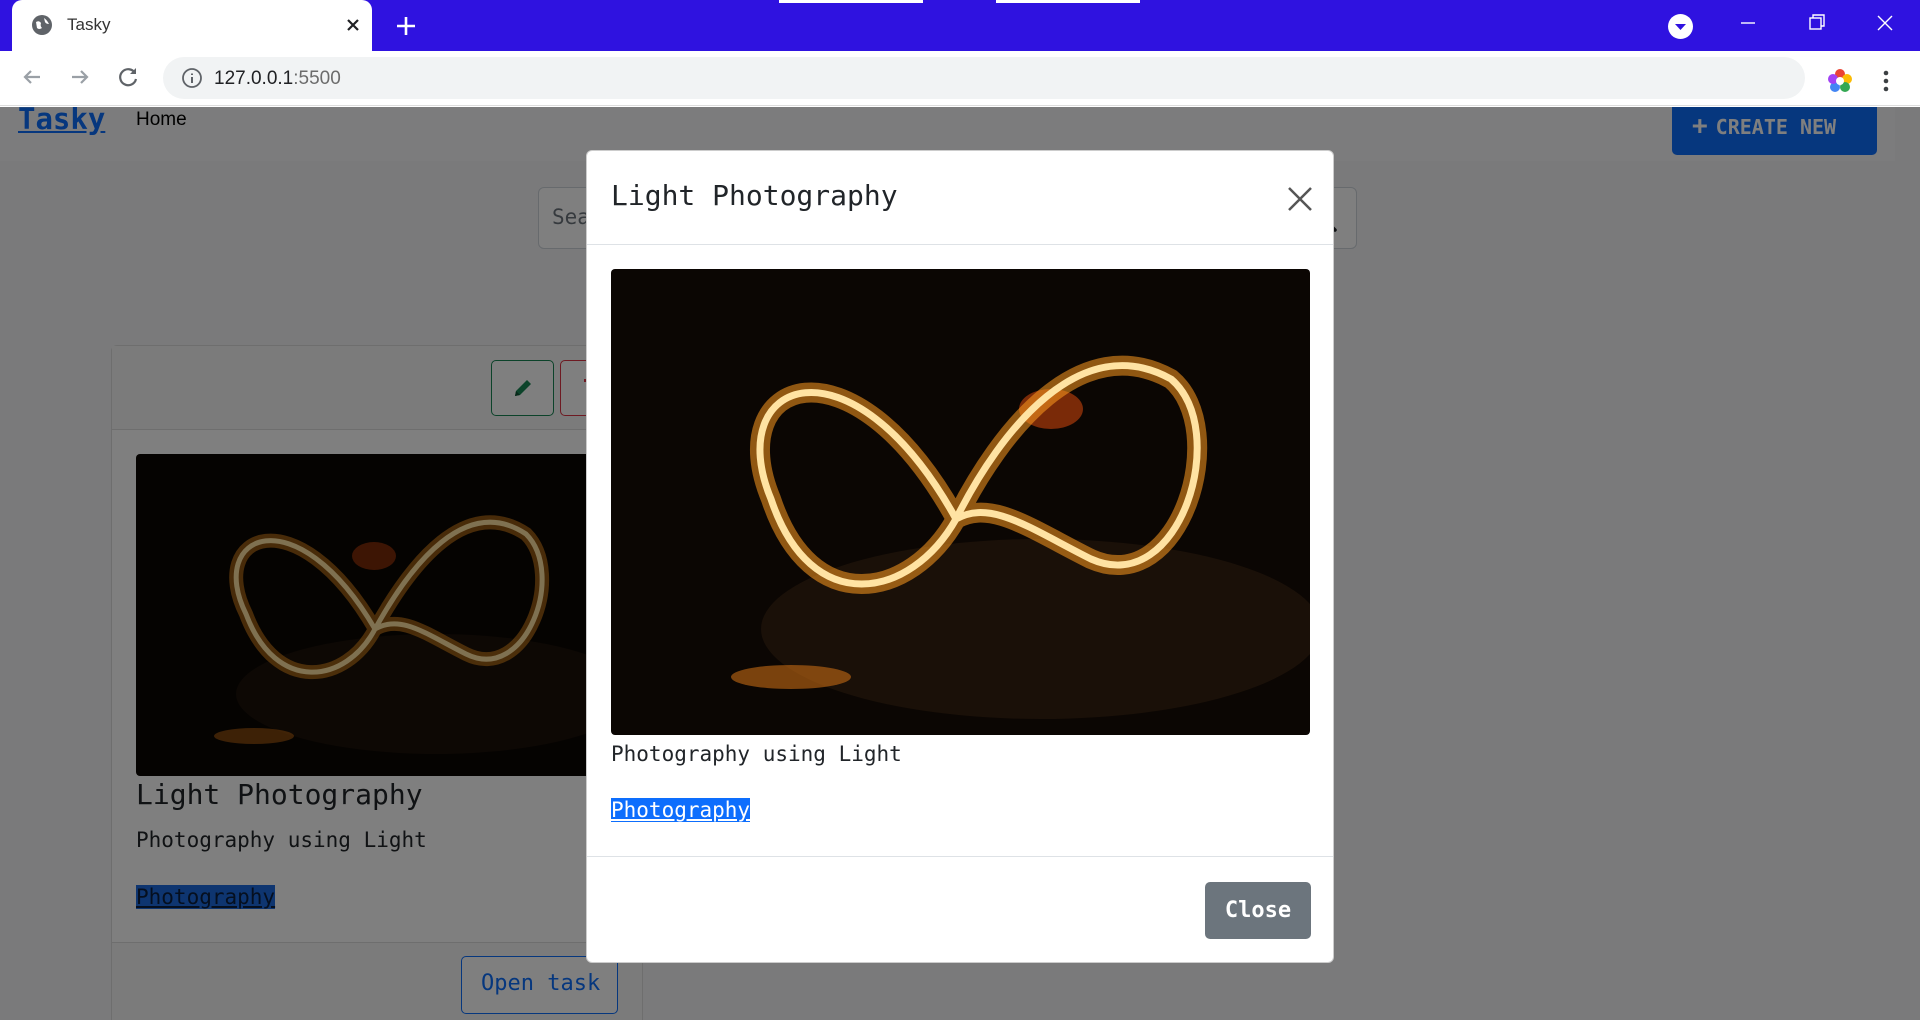 Image resolution: width=1920 pixels, height=1020 pixels. I want to click on modal-tag-link: Photography, so click(681, 810).